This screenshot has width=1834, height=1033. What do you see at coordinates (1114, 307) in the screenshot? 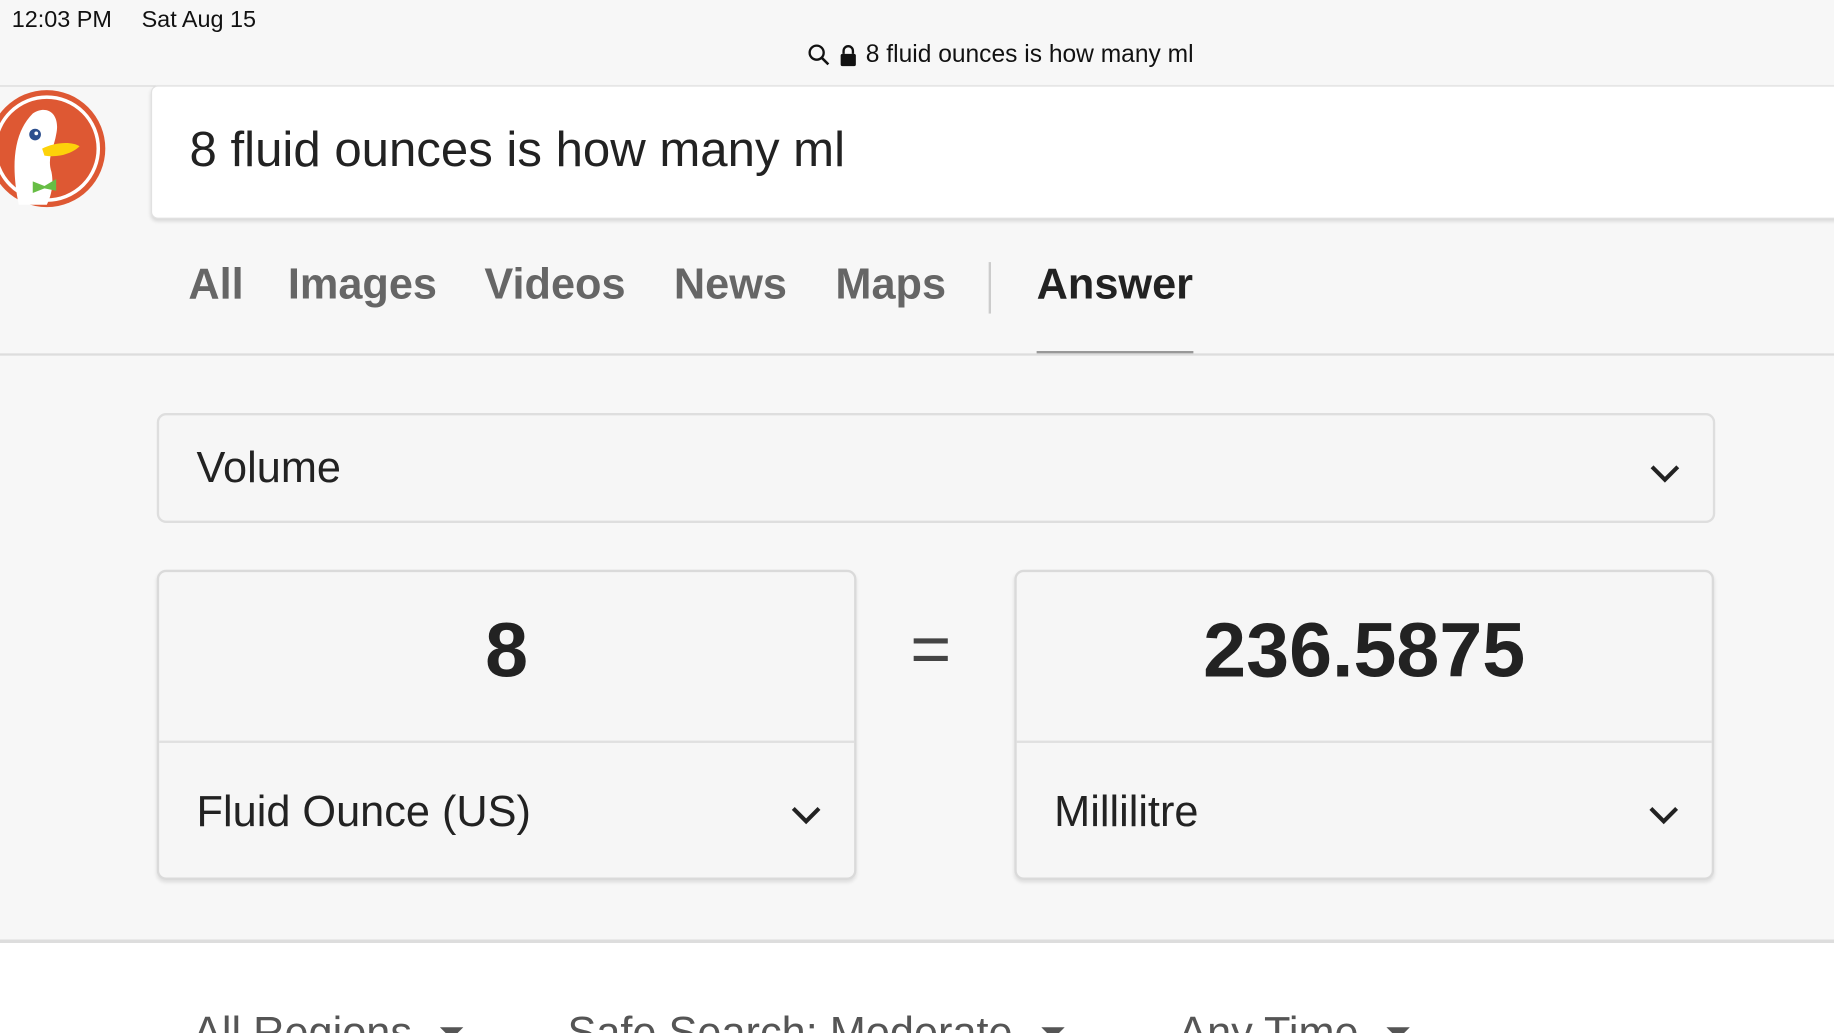
I see `tab-answer: Answer` at bounding box center [1114, 307].